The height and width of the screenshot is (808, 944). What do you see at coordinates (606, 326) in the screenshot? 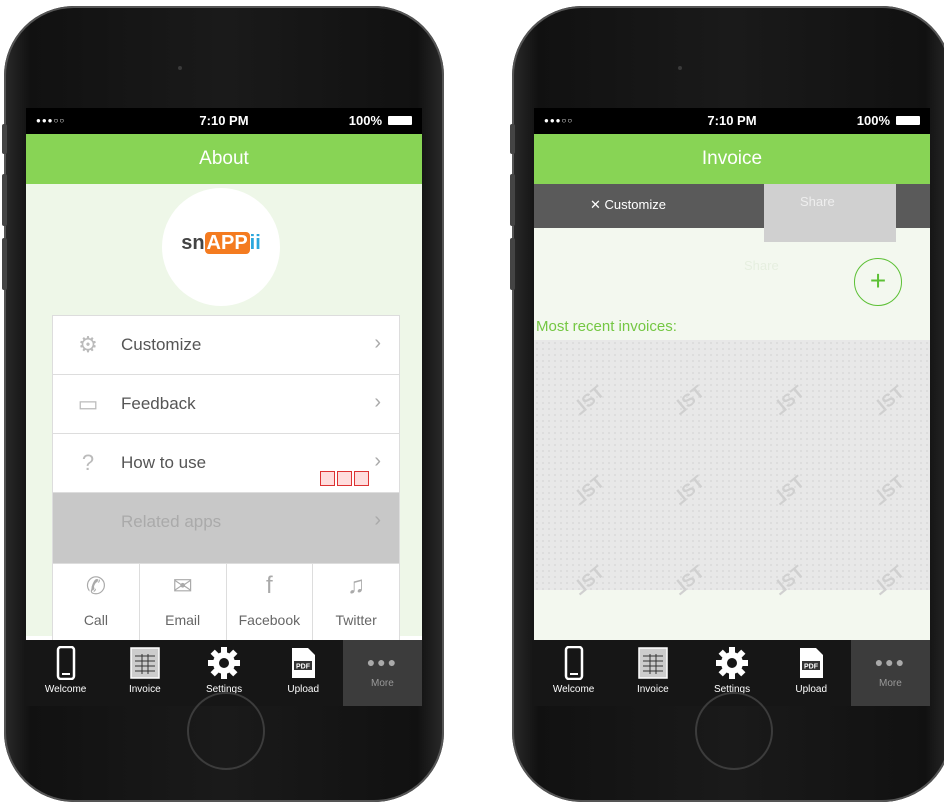
I see `recent-invoices-label: Most recent invoices:` at bounding box center [606, 326].